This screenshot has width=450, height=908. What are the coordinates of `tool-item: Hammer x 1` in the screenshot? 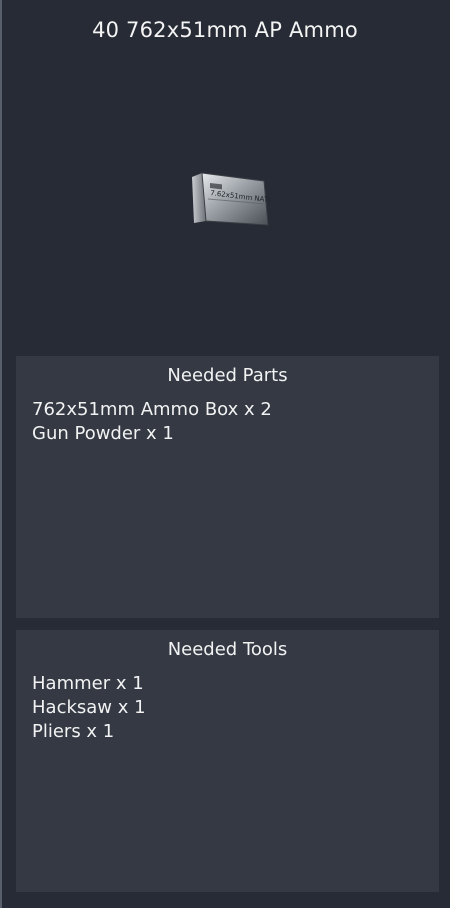 It's located at (88, 683).